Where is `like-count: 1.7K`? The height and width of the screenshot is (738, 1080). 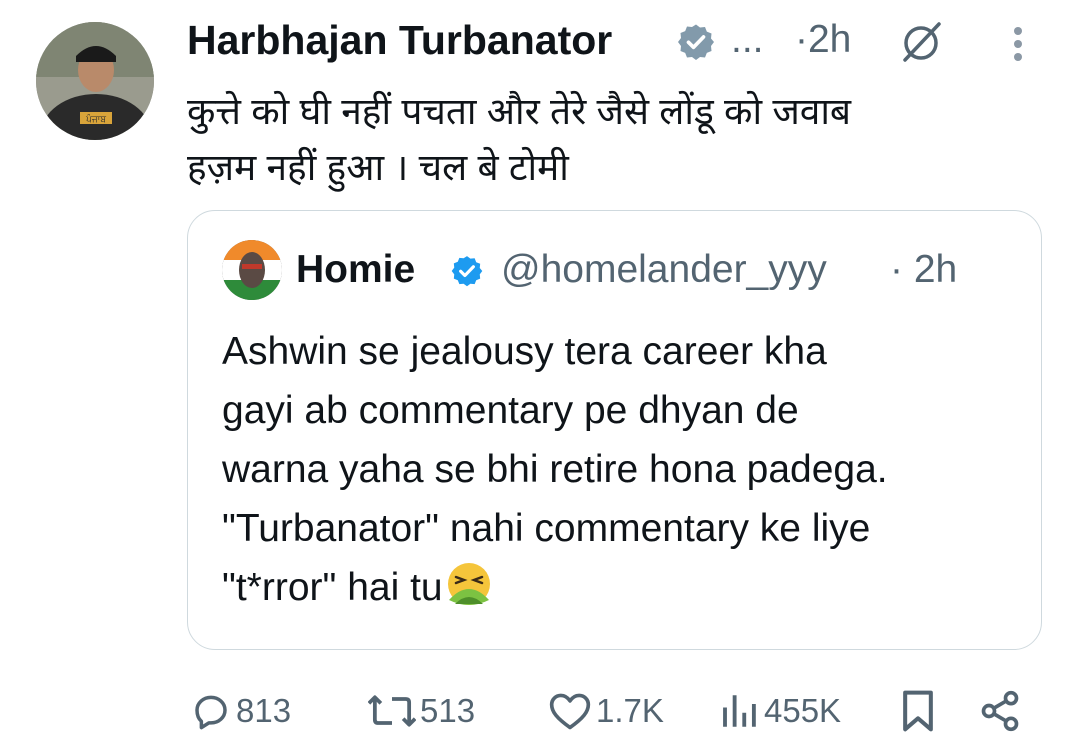
like-count: 1.7K is located at coordinates (630, 710).